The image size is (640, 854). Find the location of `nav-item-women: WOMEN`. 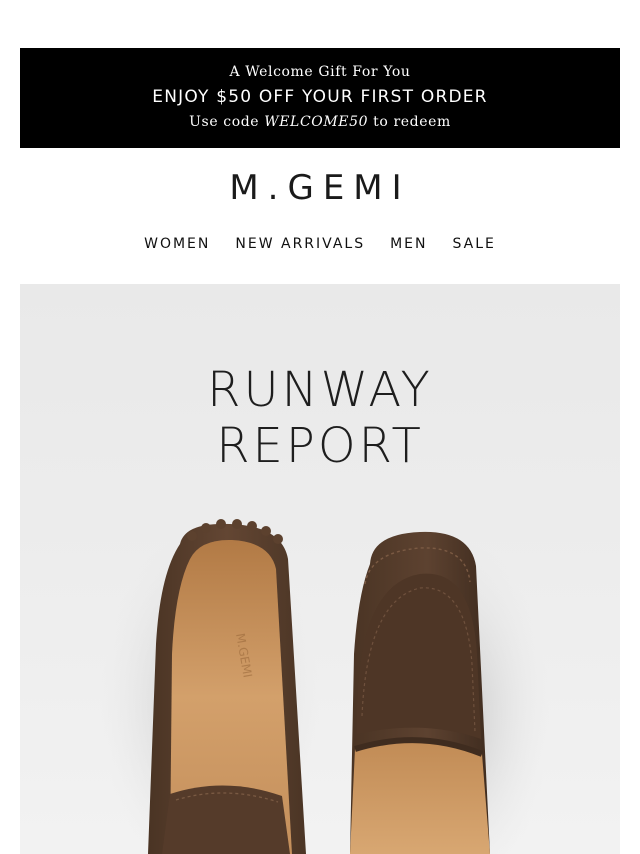

nav-item-women: WOMEN is located at coordinates (177, 244).